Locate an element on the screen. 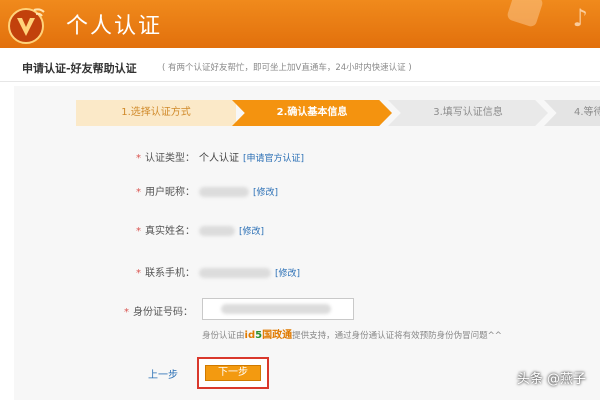  row-nickname: * 用户昵称： [修改] is located at coordinates (207, 190).